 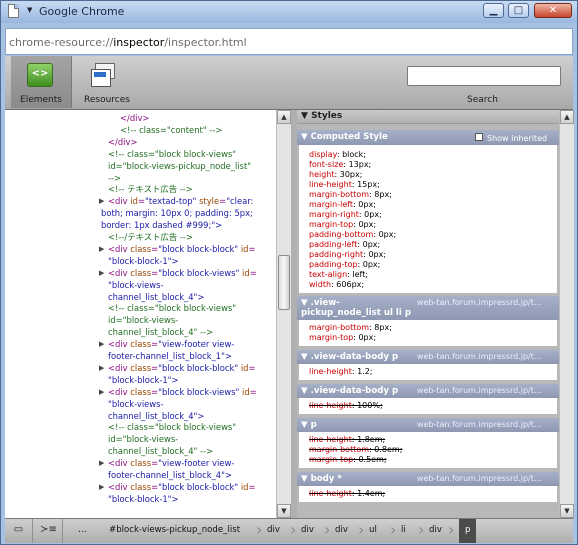 What do you see at coordinates (29, 10) in the screenshot?
I see `dropdown-arrow-icon: ▼` at bounding box center [29, 10].